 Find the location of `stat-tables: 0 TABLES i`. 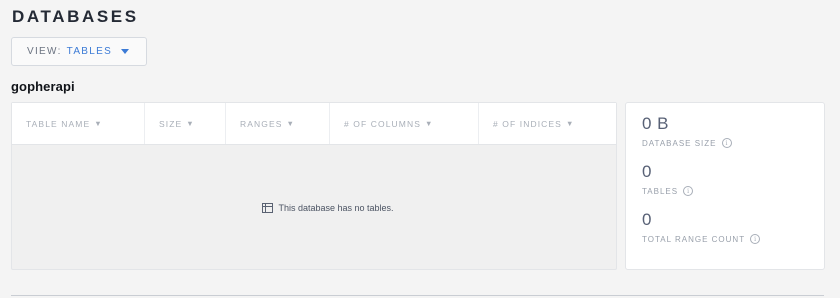

stat-tables: 0 TABLES i is located at coordinates (668, 179).